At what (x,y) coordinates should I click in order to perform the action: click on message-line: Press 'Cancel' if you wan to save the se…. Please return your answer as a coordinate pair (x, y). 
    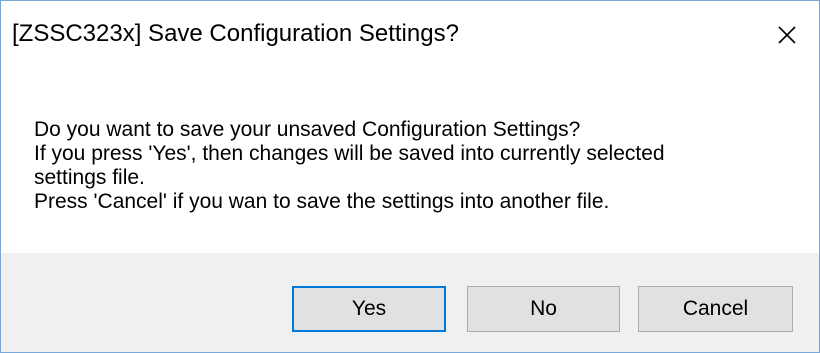
    Looking at the image, I should click on (322, 201).